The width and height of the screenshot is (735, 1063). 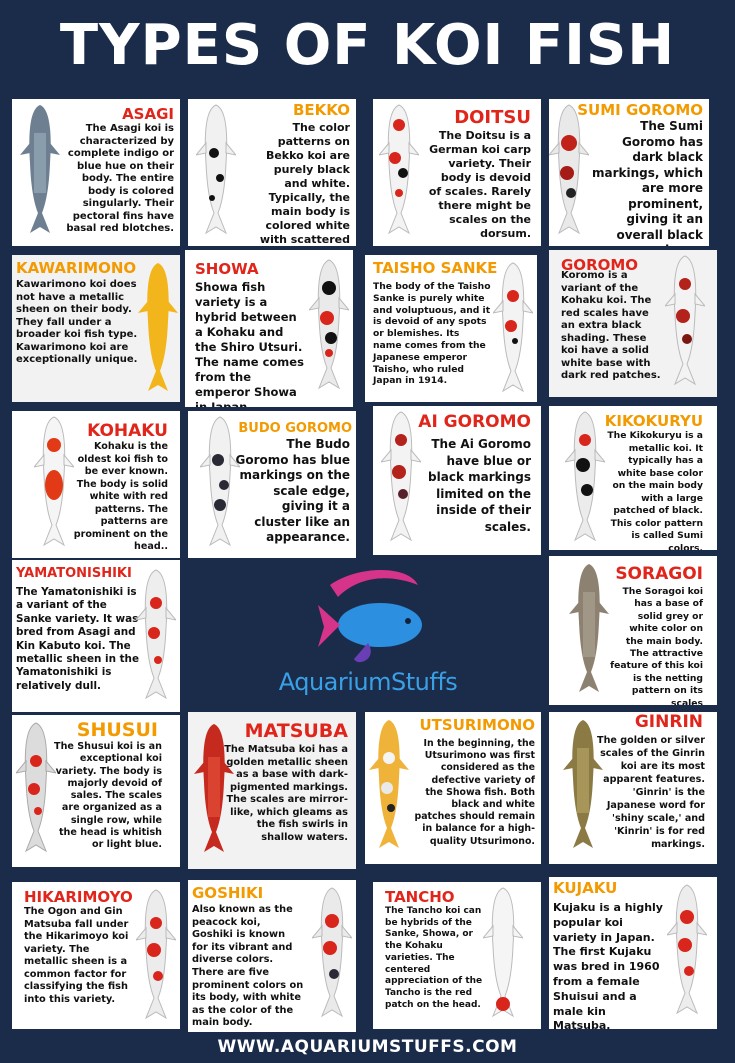 I want to click on doitsu-fish-image, so click(x=399, y=173).